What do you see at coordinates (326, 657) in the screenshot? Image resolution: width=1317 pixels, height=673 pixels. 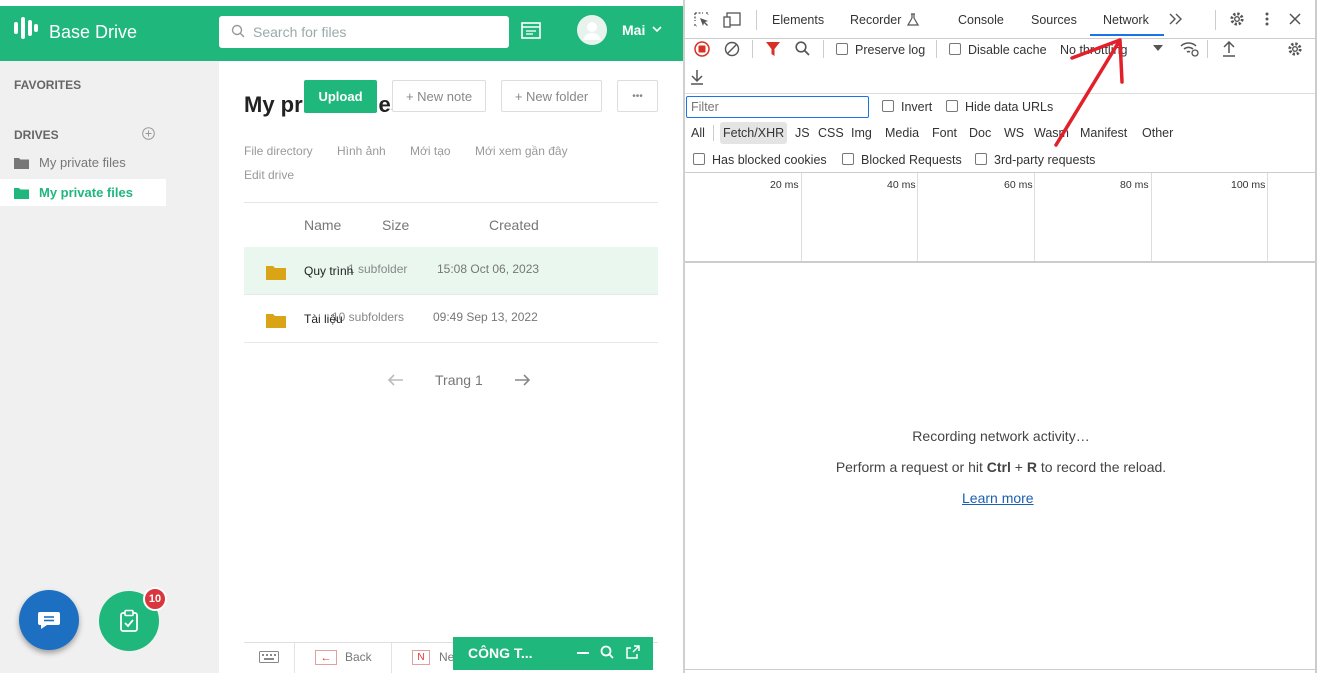 I see `back-arrow-icon: ←` at bounding box center [326, 657].